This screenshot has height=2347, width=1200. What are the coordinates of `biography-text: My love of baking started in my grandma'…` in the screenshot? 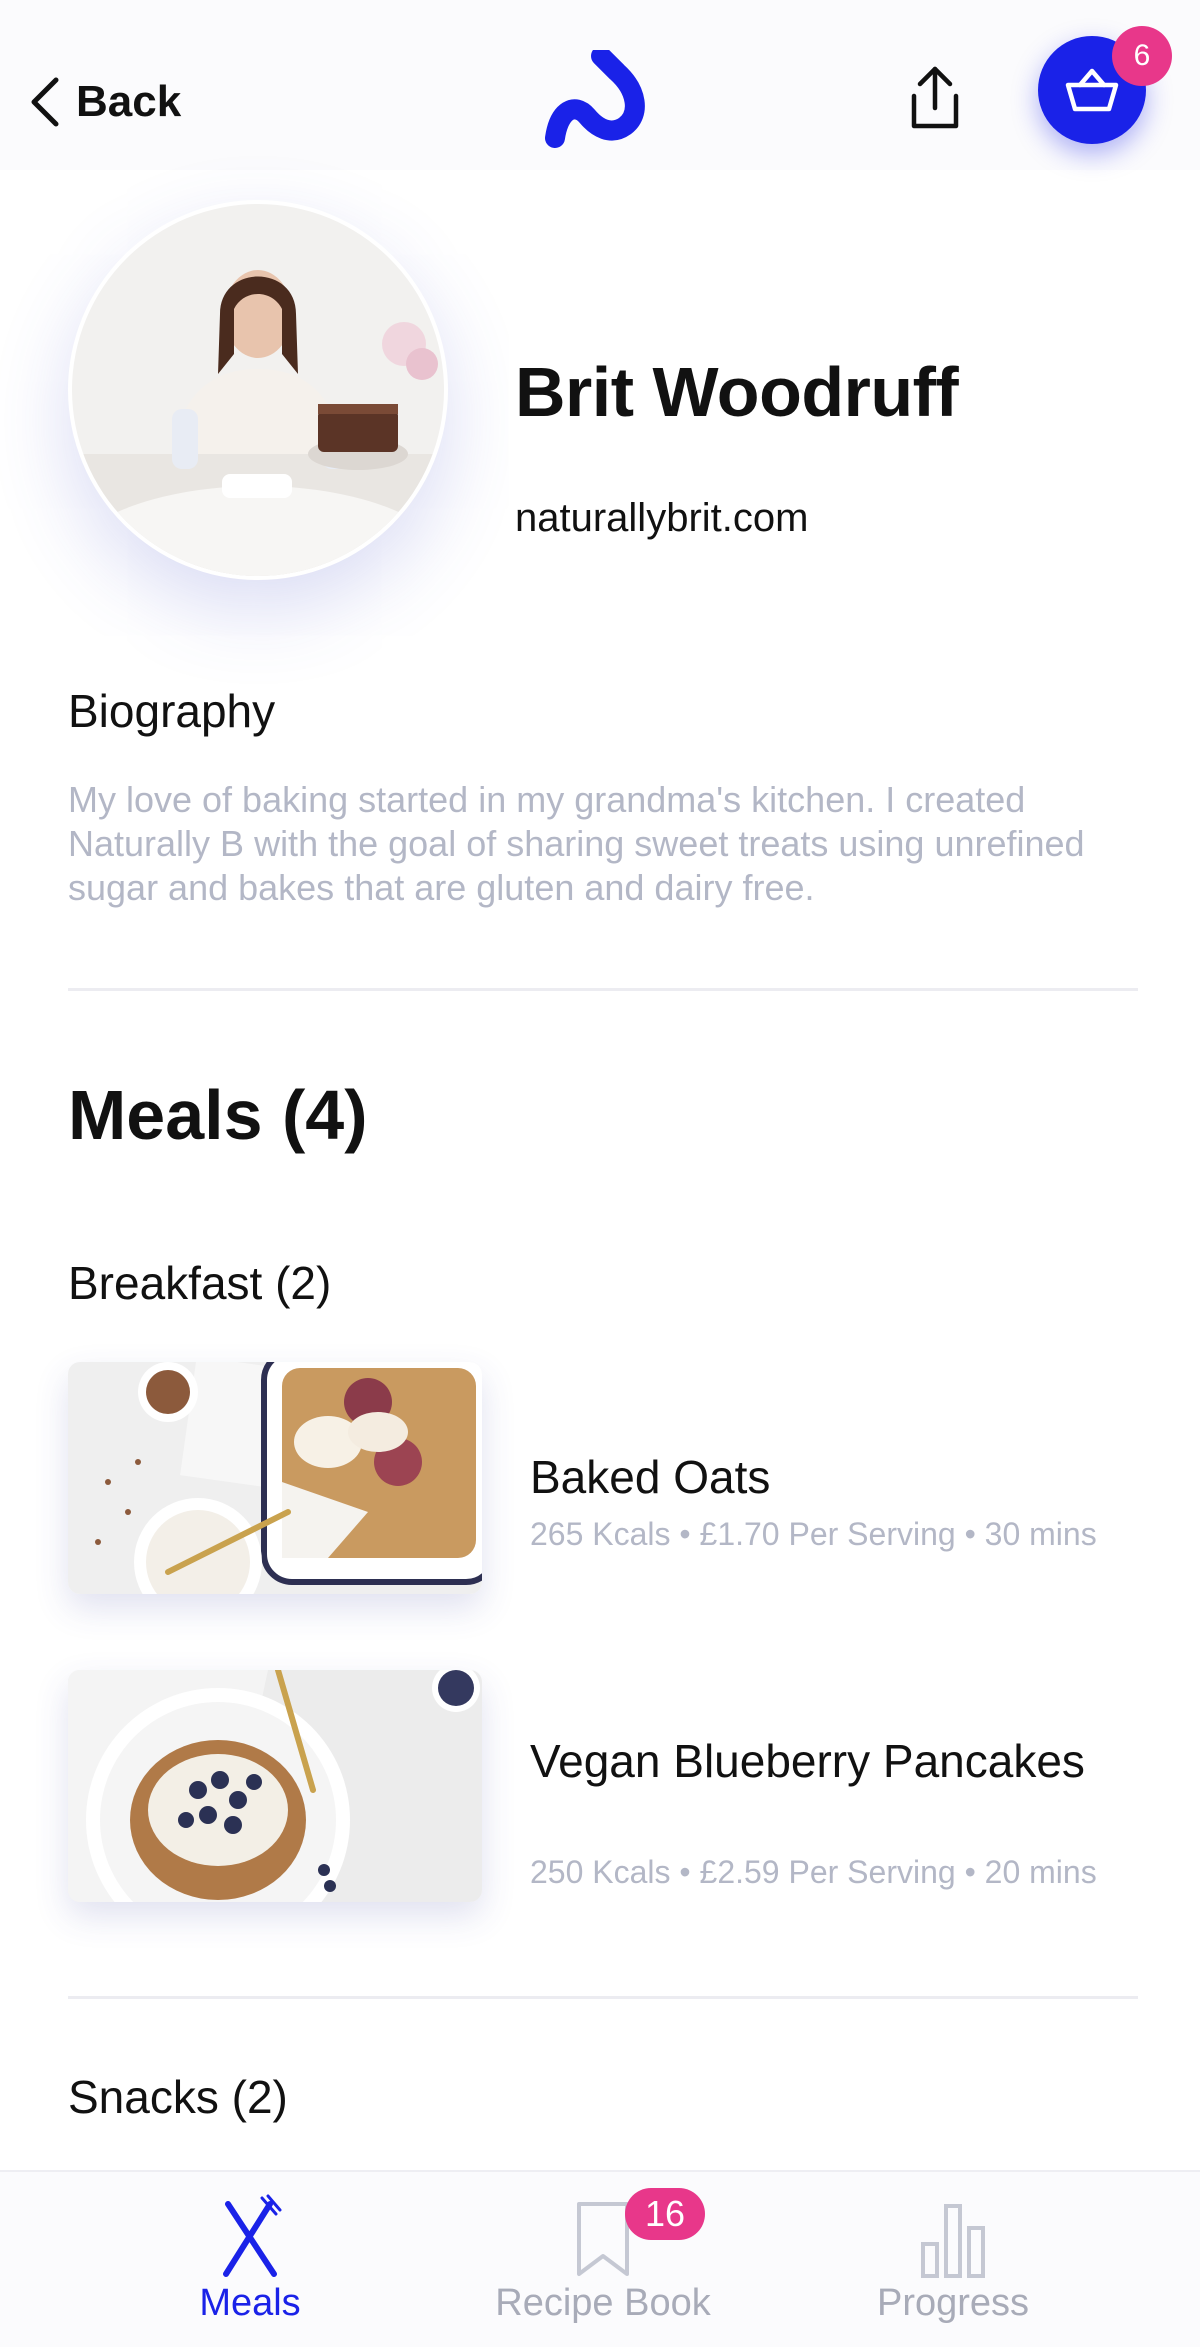 It's located at (576, 843).